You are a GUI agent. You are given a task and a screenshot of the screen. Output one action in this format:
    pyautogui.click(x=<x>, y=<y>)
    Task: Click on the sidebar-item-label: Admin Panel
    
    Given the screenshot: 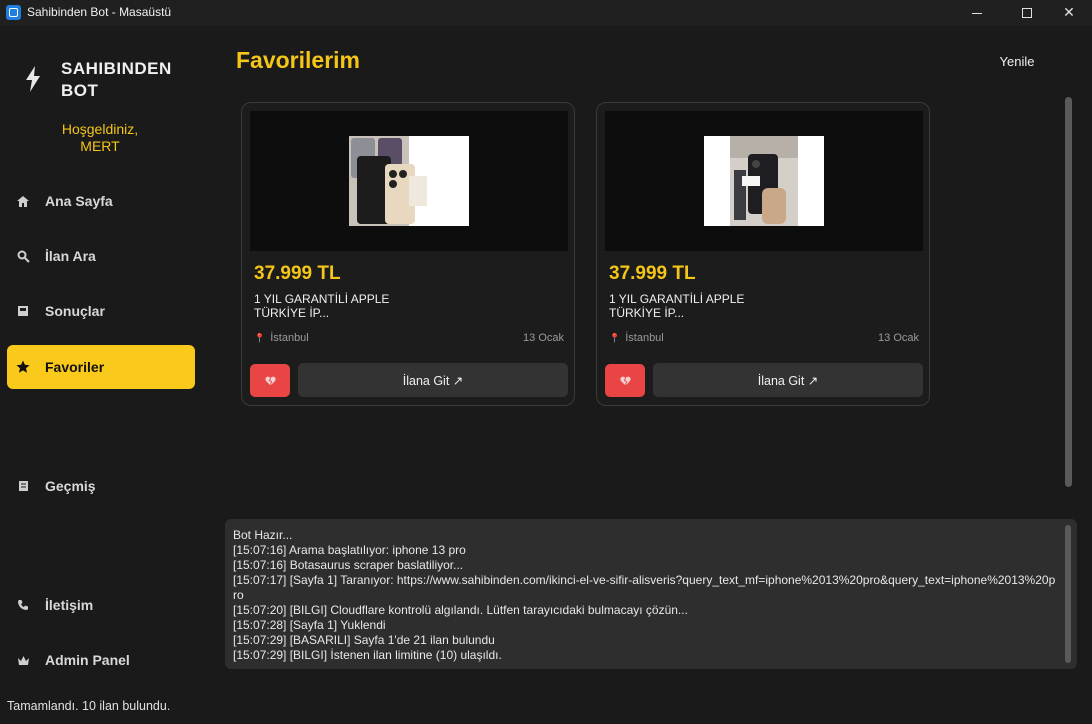 What is the action you would take?
    pyautogui.click(x=87, y=660)
    